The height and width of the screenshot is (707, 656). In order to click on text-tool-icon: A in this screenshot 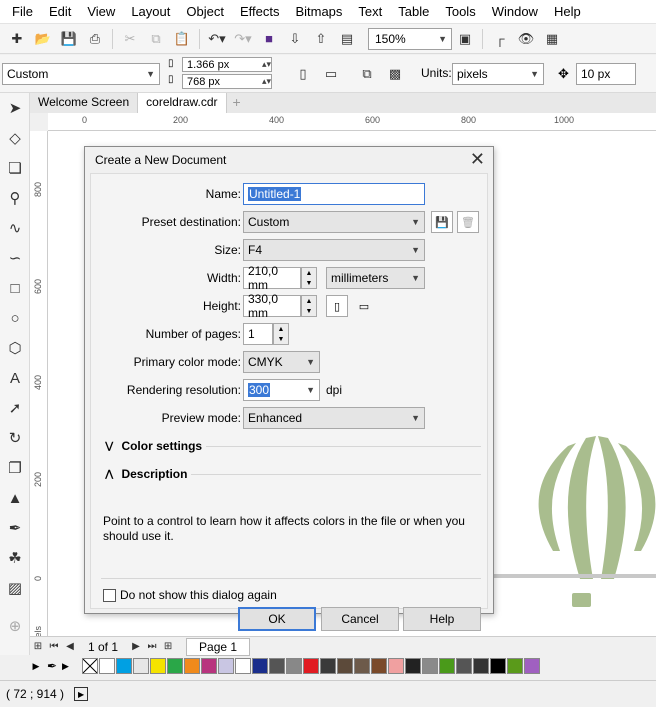, I will do `click(15, 378)`.